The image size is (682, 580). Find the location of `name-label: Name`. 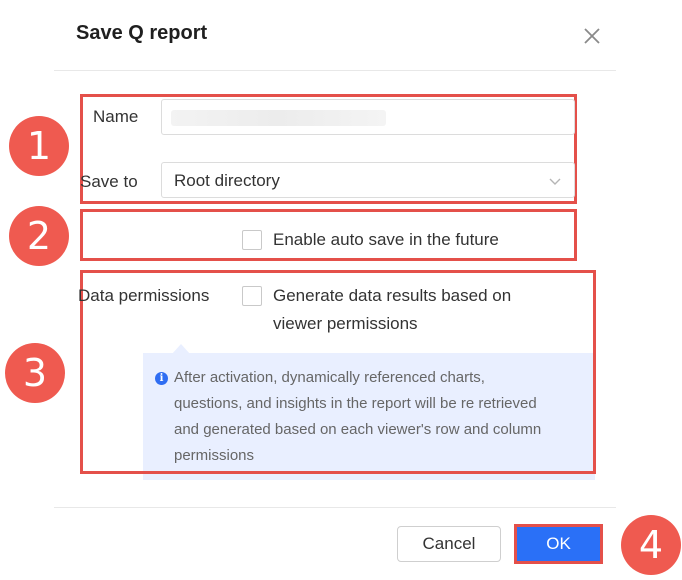

name-label: Name is located at coordinates (116, 116).